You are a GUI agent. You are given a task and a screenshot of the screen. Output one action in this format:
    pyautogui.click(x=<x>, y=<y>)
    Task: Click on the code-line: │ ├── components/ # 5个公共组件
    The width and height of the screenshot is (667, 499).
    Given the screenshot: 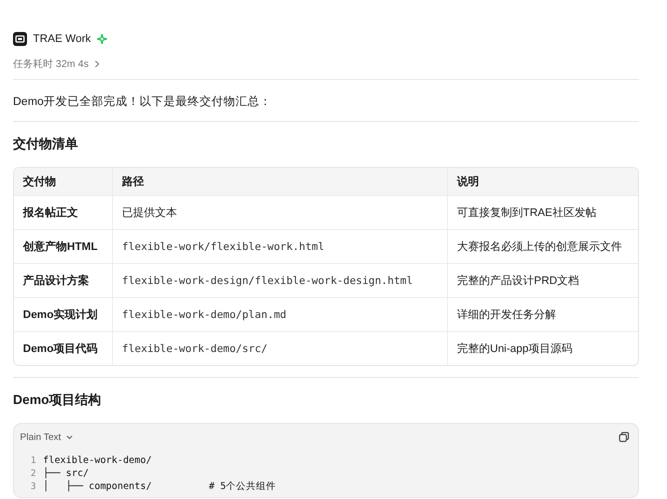 What is the action you would take?
    pyautogui.click(x=159, y=486)
    